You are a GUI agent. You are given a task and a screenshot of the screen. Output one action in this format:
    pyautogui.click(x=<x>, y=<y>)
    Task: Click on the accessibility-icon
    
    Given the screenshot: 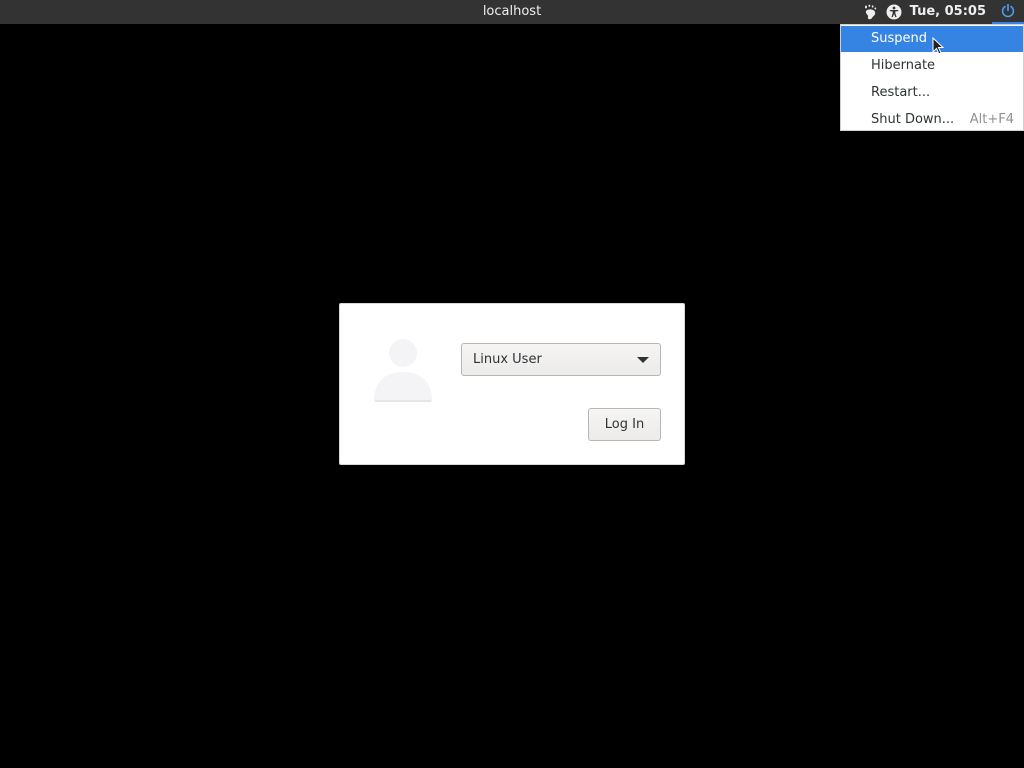 What is the action you would take?
    pyautogui.click(x=894, y=12)
    